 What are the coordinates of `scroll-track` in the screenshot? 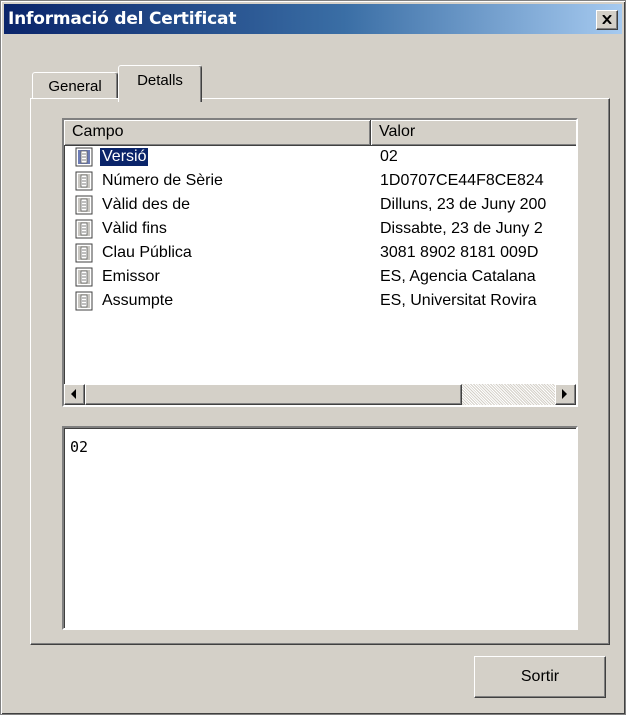 It's located at (320, 394).